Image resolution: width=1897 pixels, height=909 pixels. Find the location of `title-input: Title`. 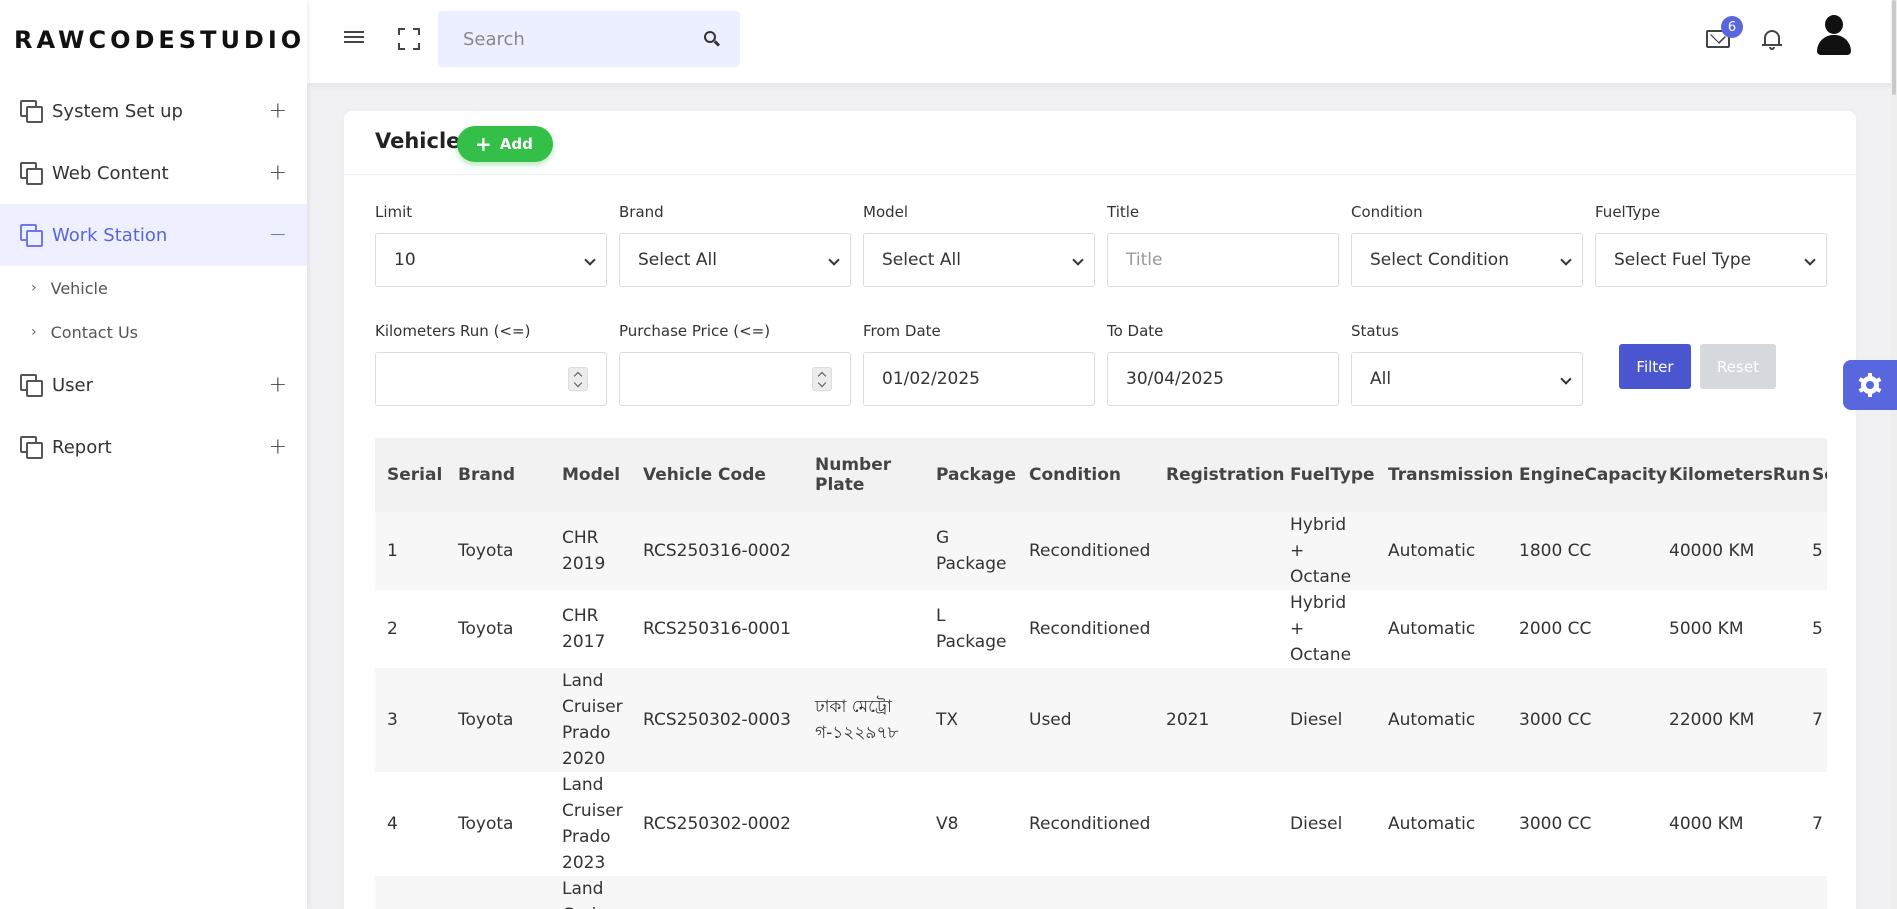

title-input: Title is located at coordinates (1223, 260).